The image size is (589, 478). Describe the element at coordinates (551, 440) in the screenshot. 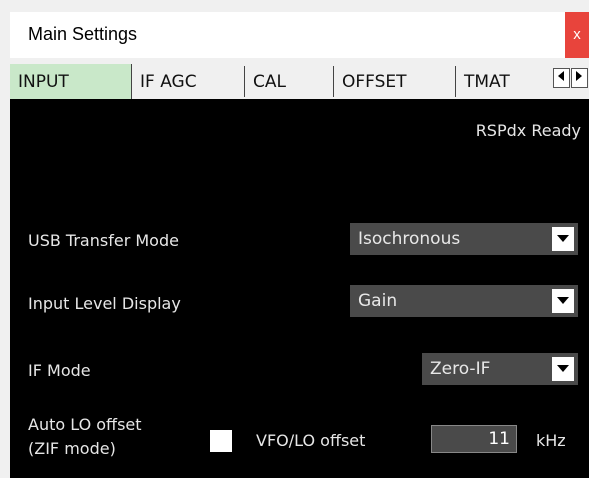

I see `vfo-lo-offset-unit: kHz` at that location.